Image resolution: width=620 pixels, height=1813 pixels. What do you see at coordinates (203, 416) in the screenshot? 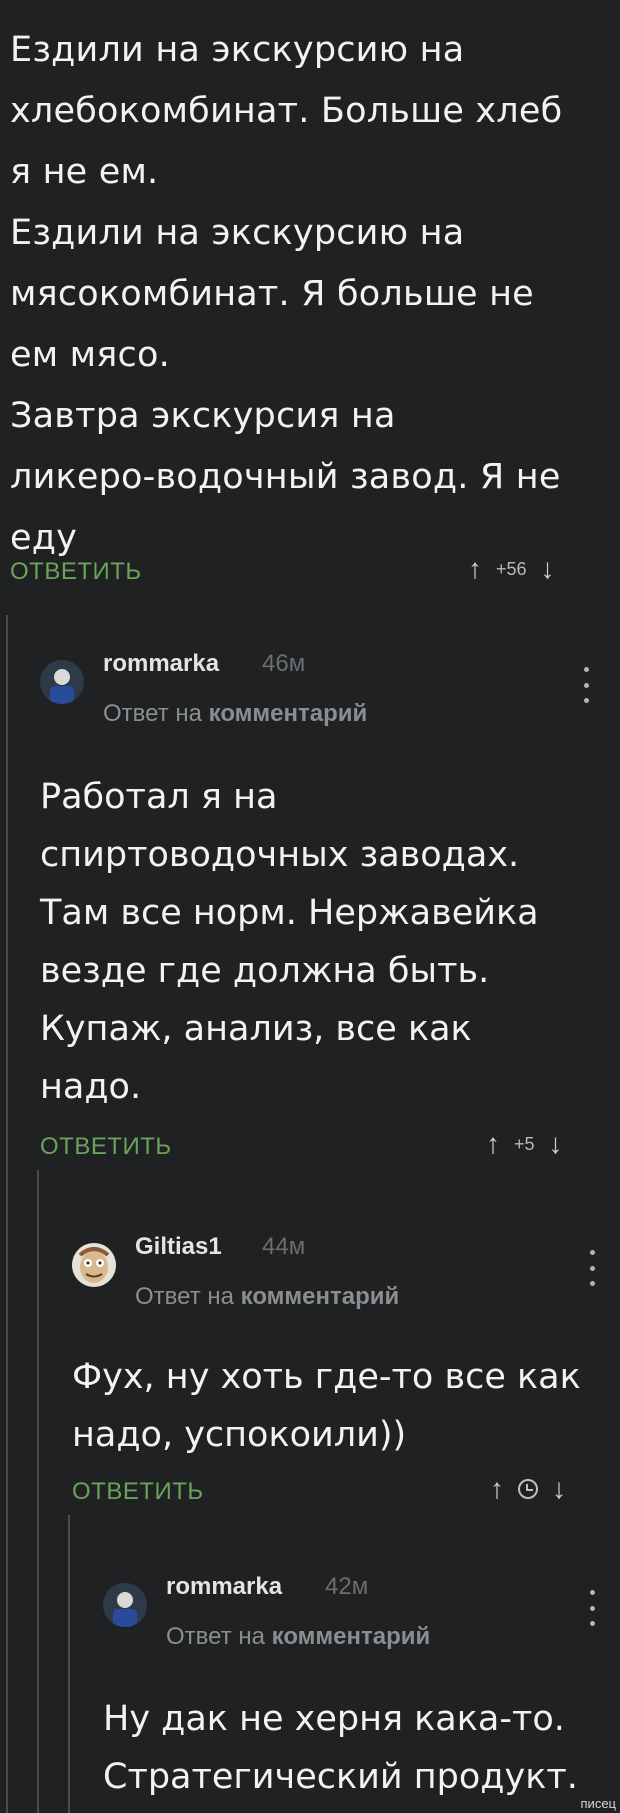
I see `comment-line: Завтра экскурсия на` at bounding box center [203, 416].